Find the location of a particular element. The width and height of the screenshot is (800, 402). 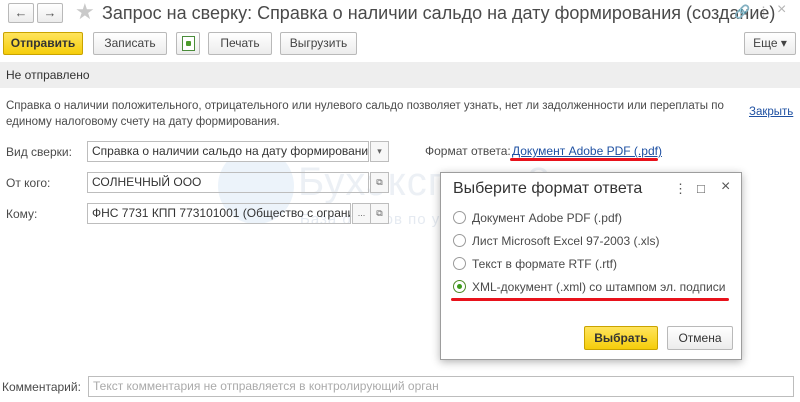

record-button: Записать is located at coordinates (130, 43).